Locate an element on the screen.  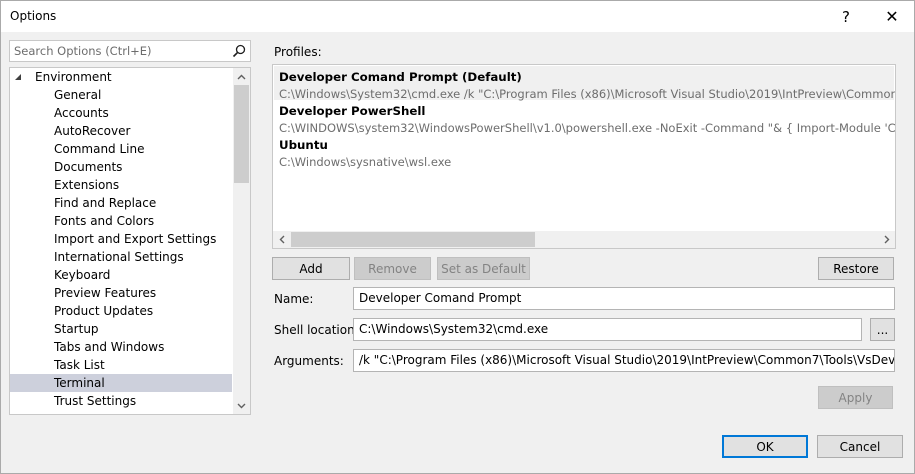
tree-item-autorecover: AutoRecover is located at coordinates (121, 131).